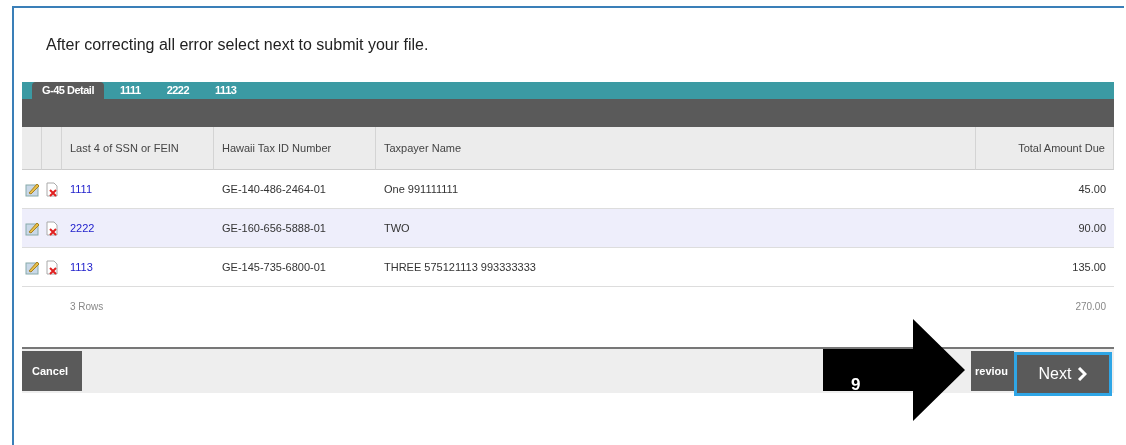 This screenshot has height=445, width=1126. Describe the element at coordinates (87, 306) in the screenshot. I see `row-count: 3 Rows` at that location.